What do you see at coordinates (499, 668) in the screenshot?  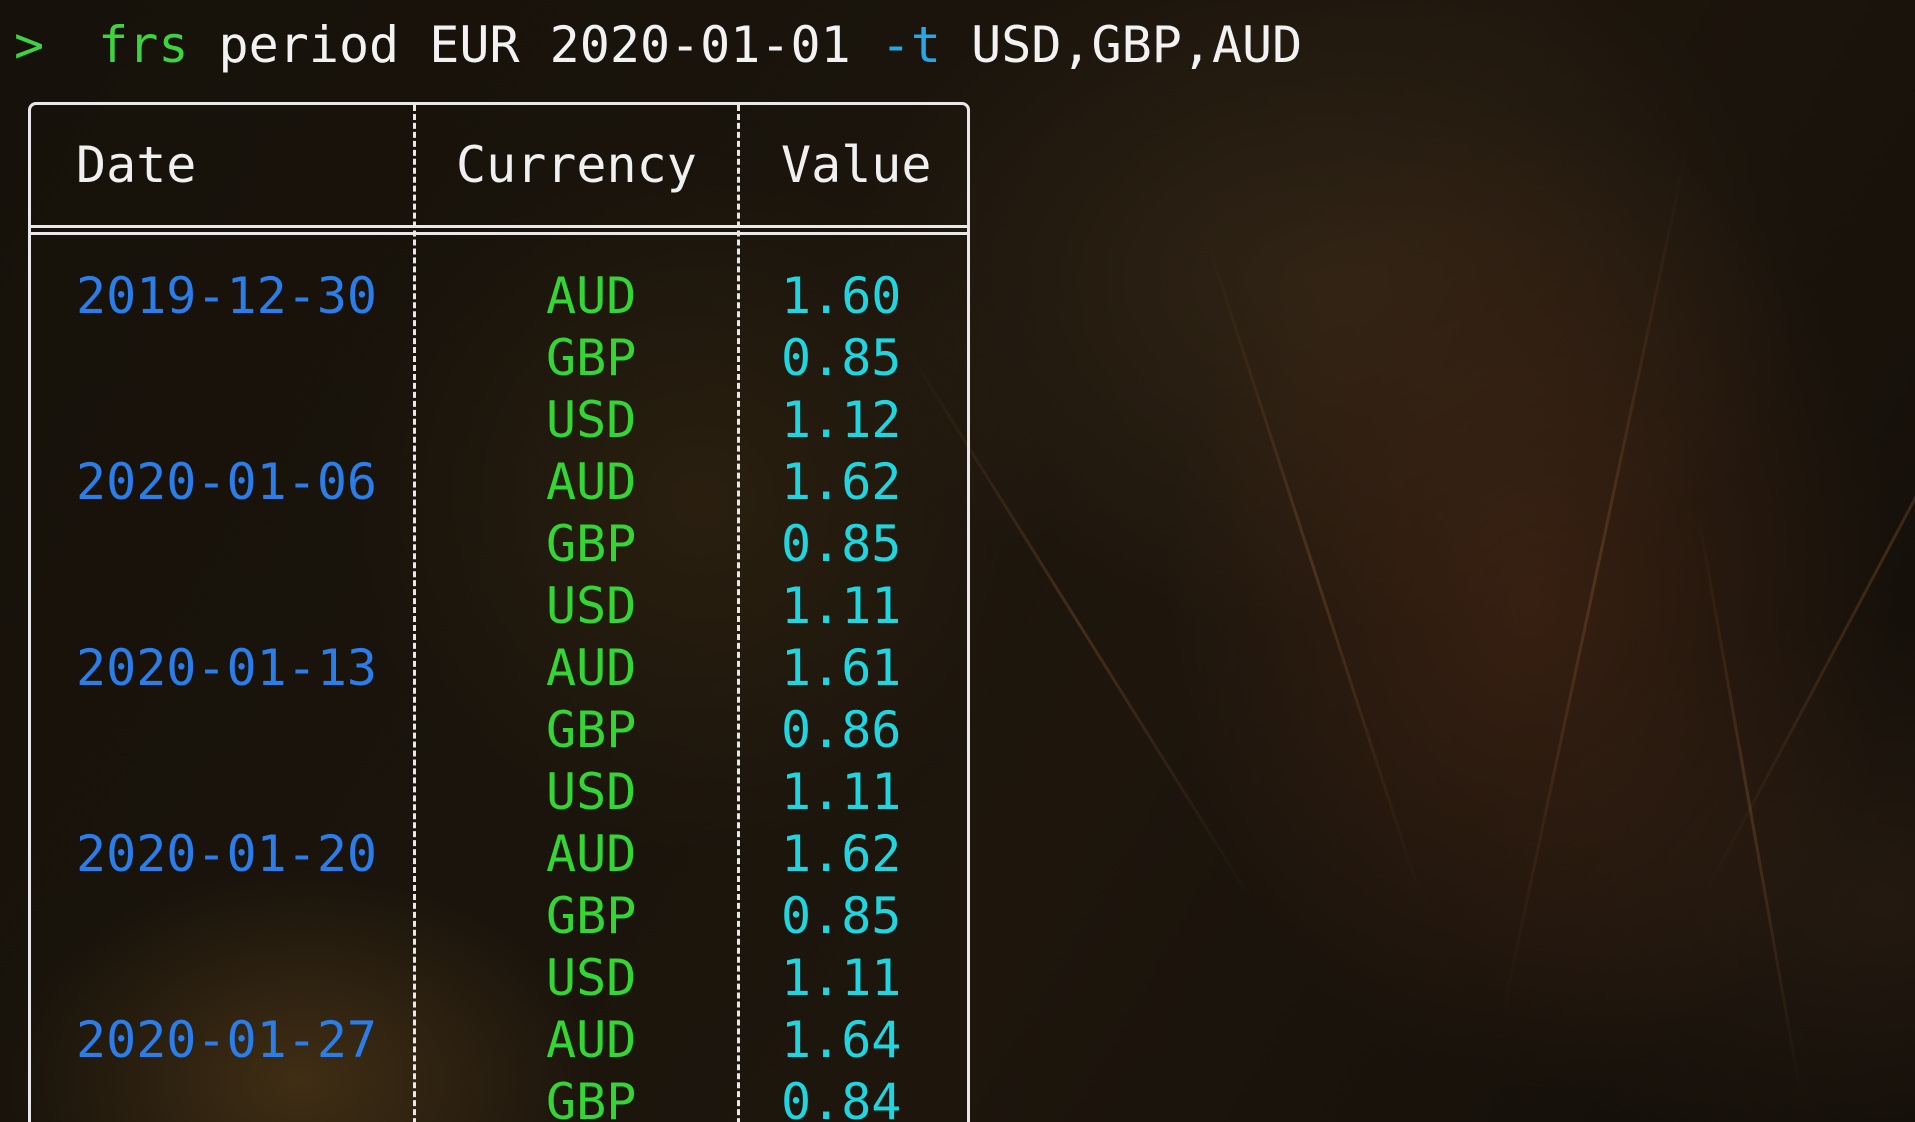 I see `table-row: 2020-01-13 AUD 1.61` at bounding box center [499, 668].